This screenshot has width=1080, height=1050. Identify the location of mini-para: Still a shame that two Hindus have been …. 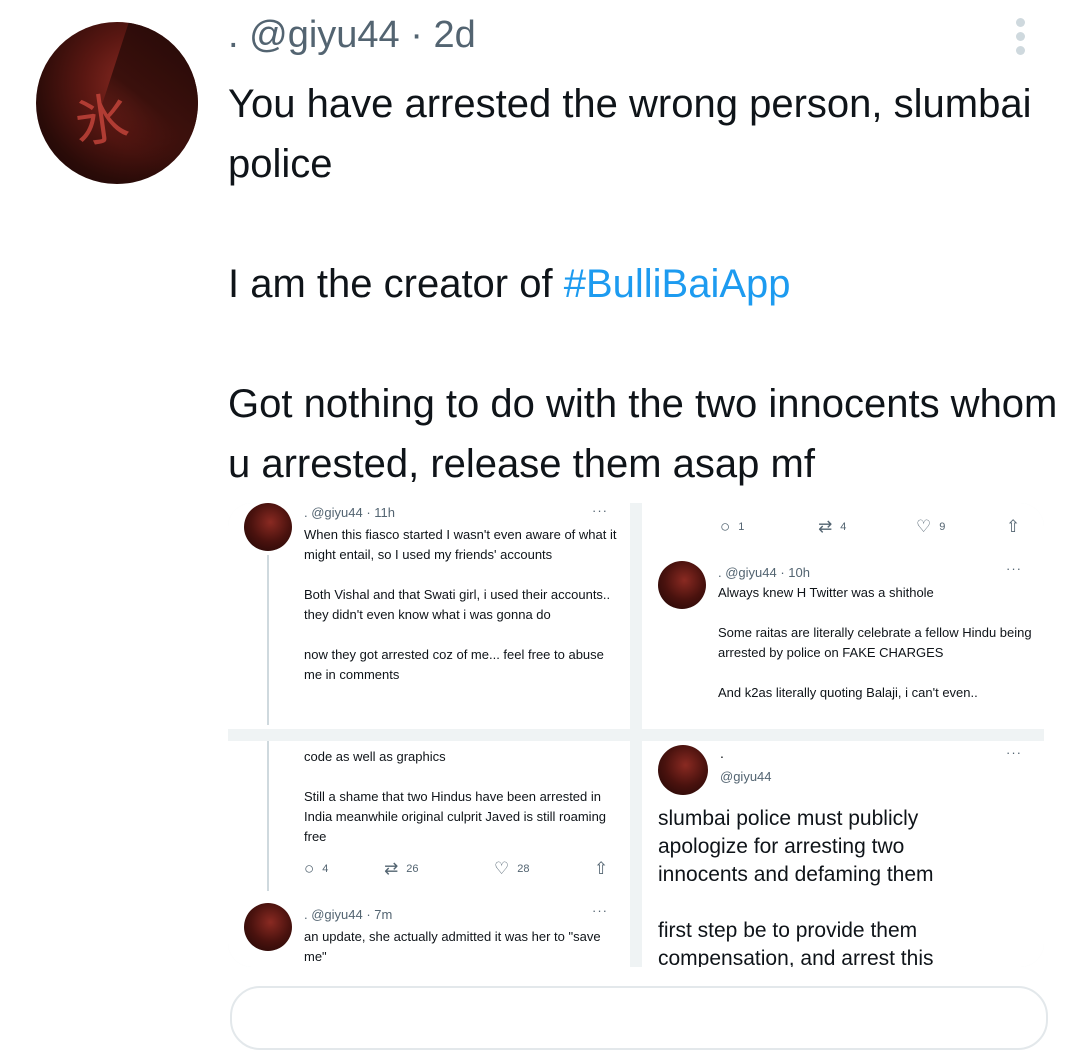
(455, 816).